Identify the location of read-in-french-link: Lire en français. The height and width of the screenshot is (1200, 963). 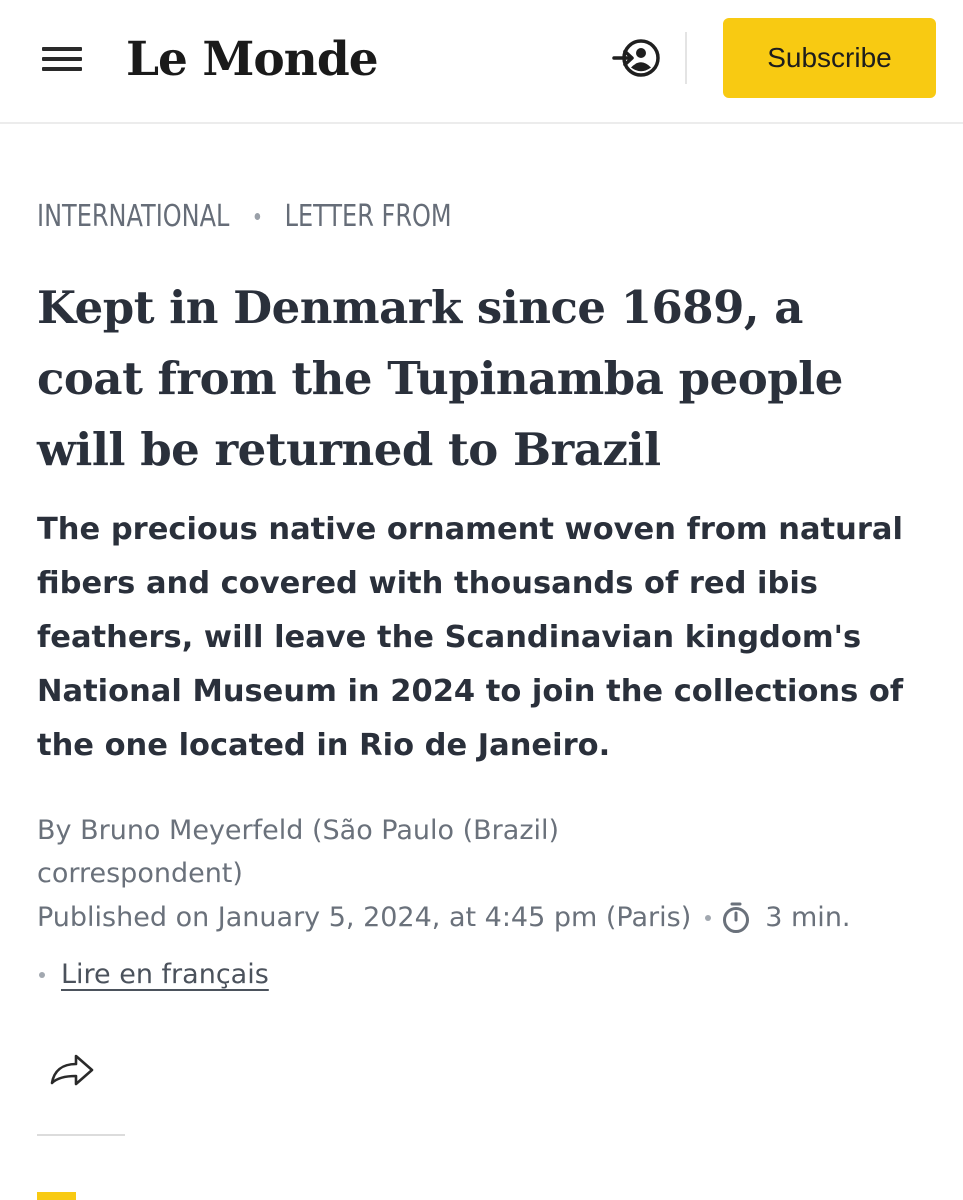
(165, 974).